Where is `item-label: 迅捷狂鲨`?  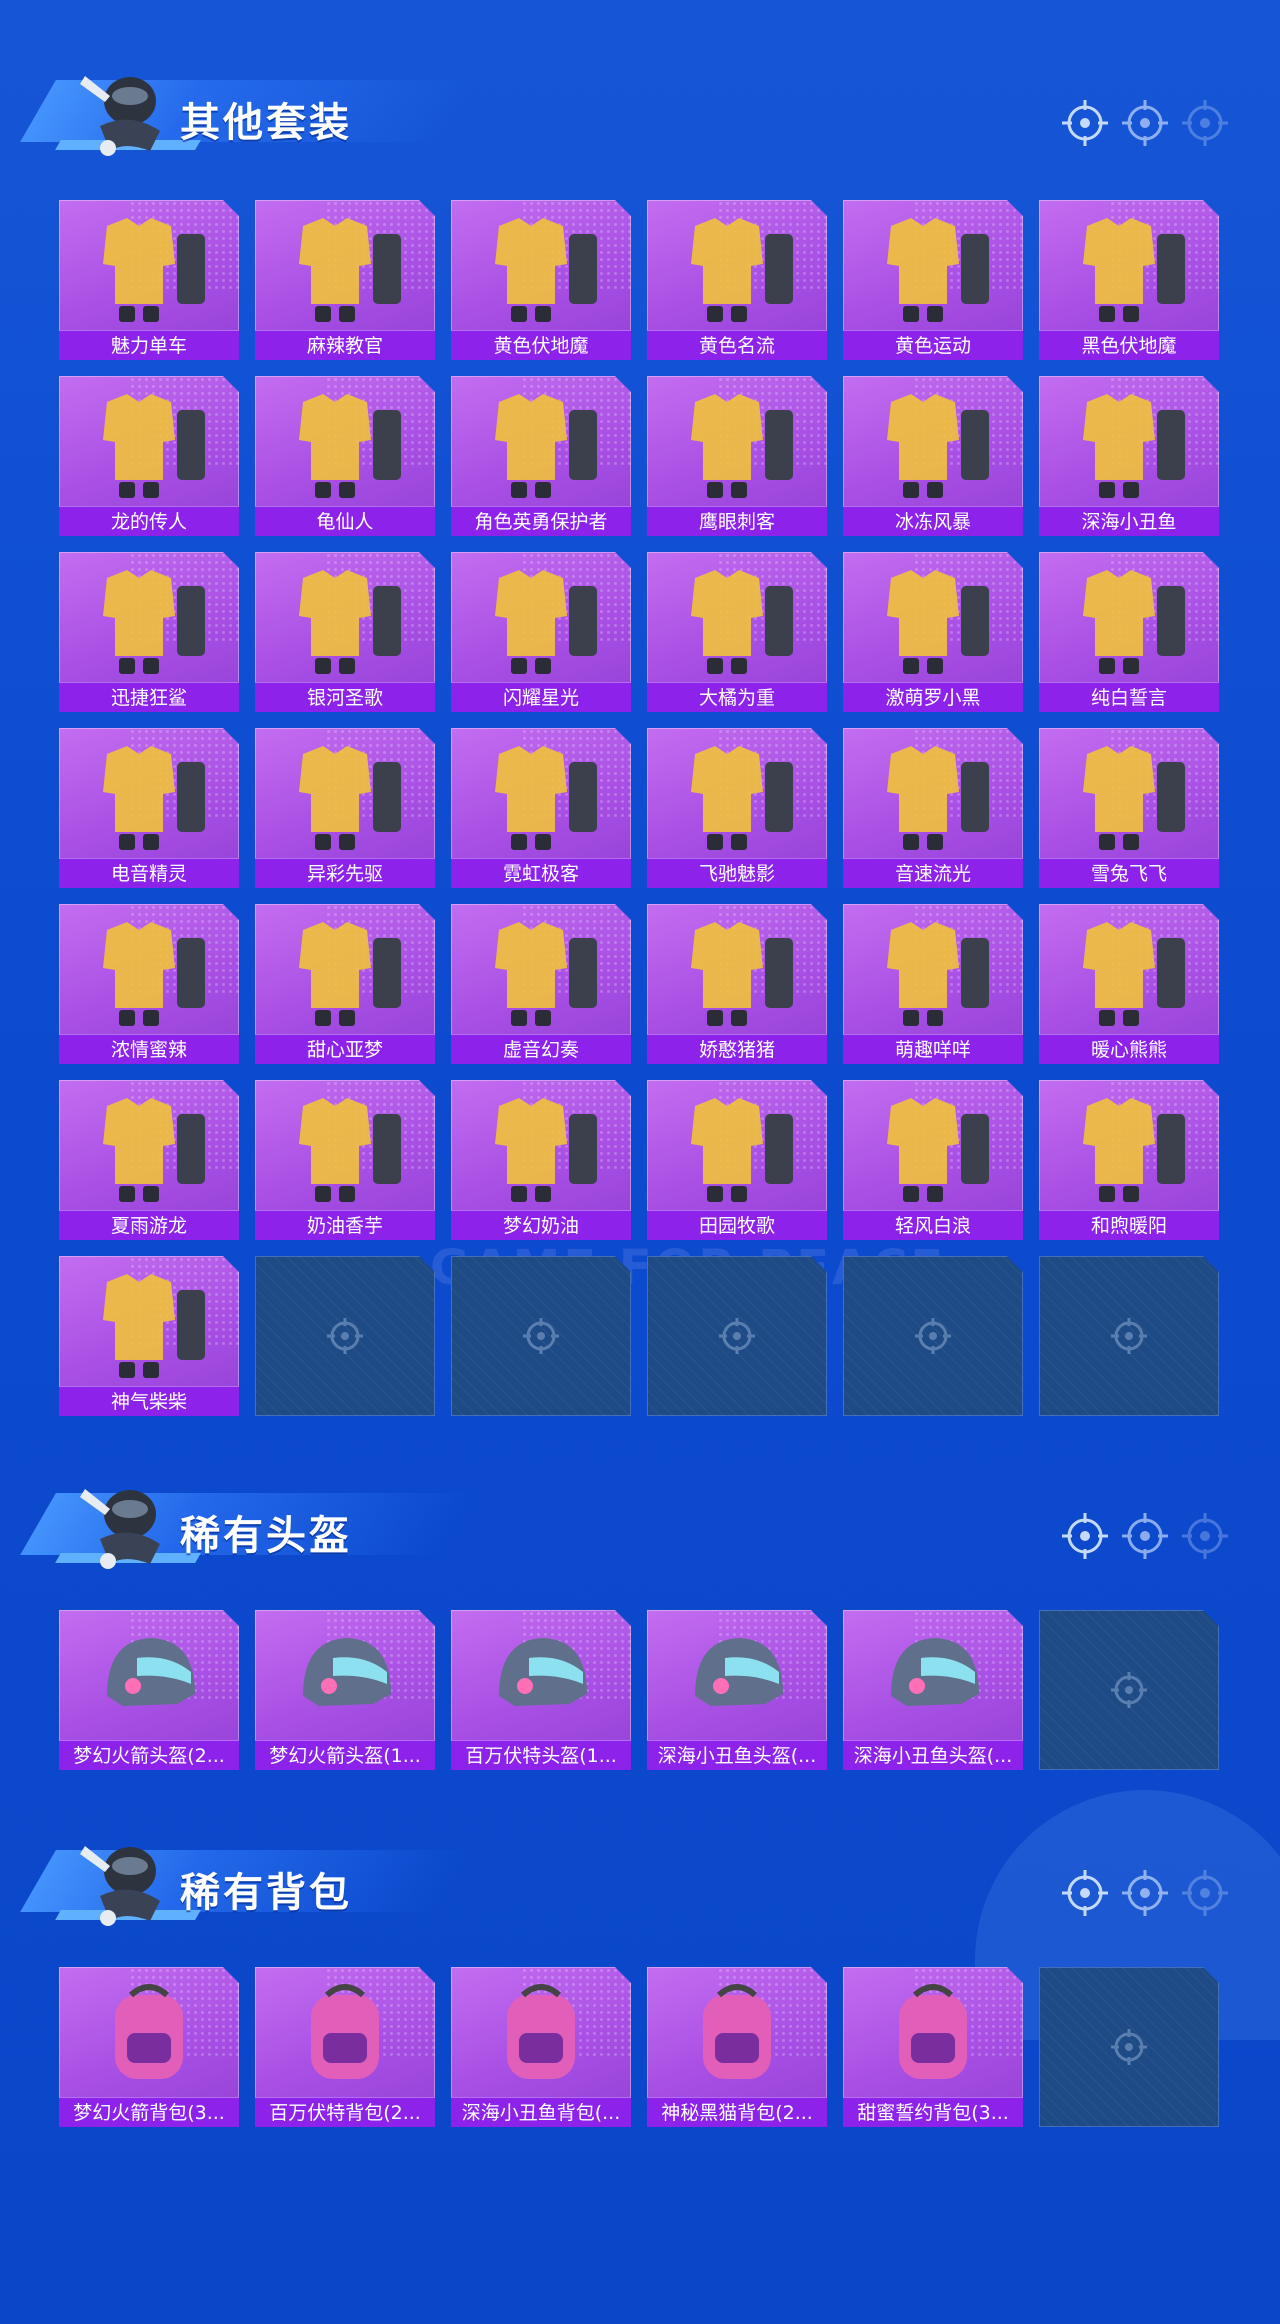
item-label: 迅捷狂鲨 is located at coordinates (149, 697).